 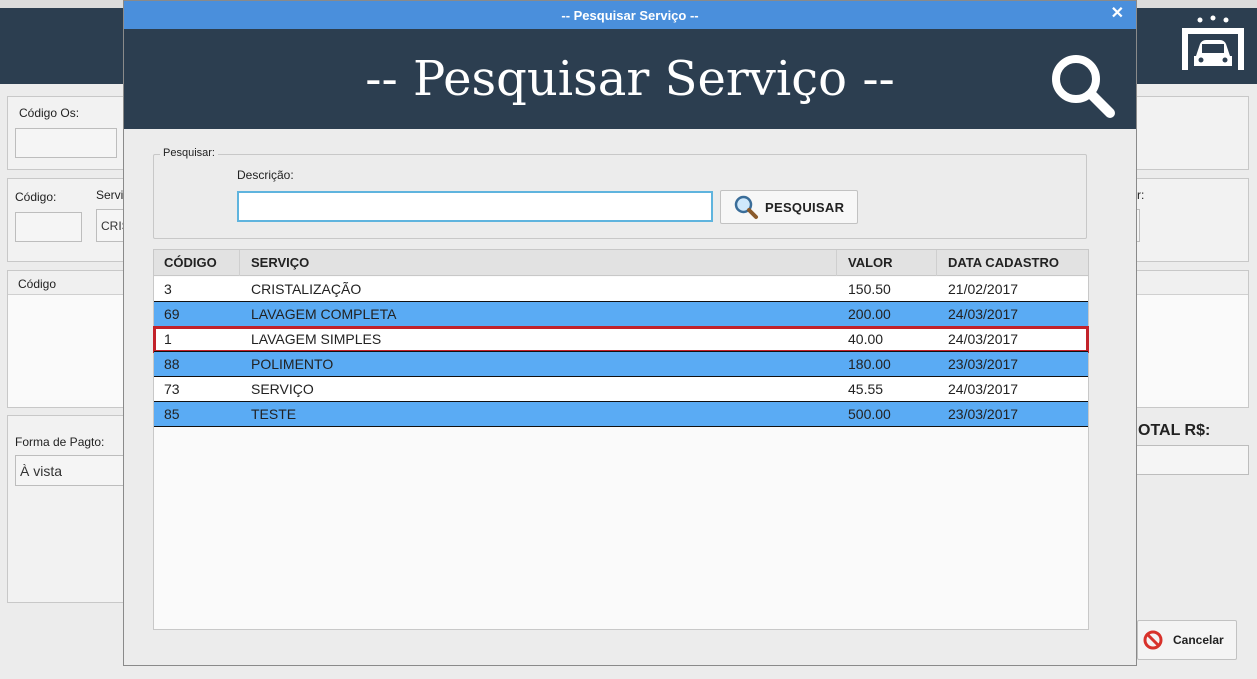 What do you see at coordinates (37, 284) in the screenshot?
I see `items-grid-col-codigo: Código` at bounding box center [37, 284].